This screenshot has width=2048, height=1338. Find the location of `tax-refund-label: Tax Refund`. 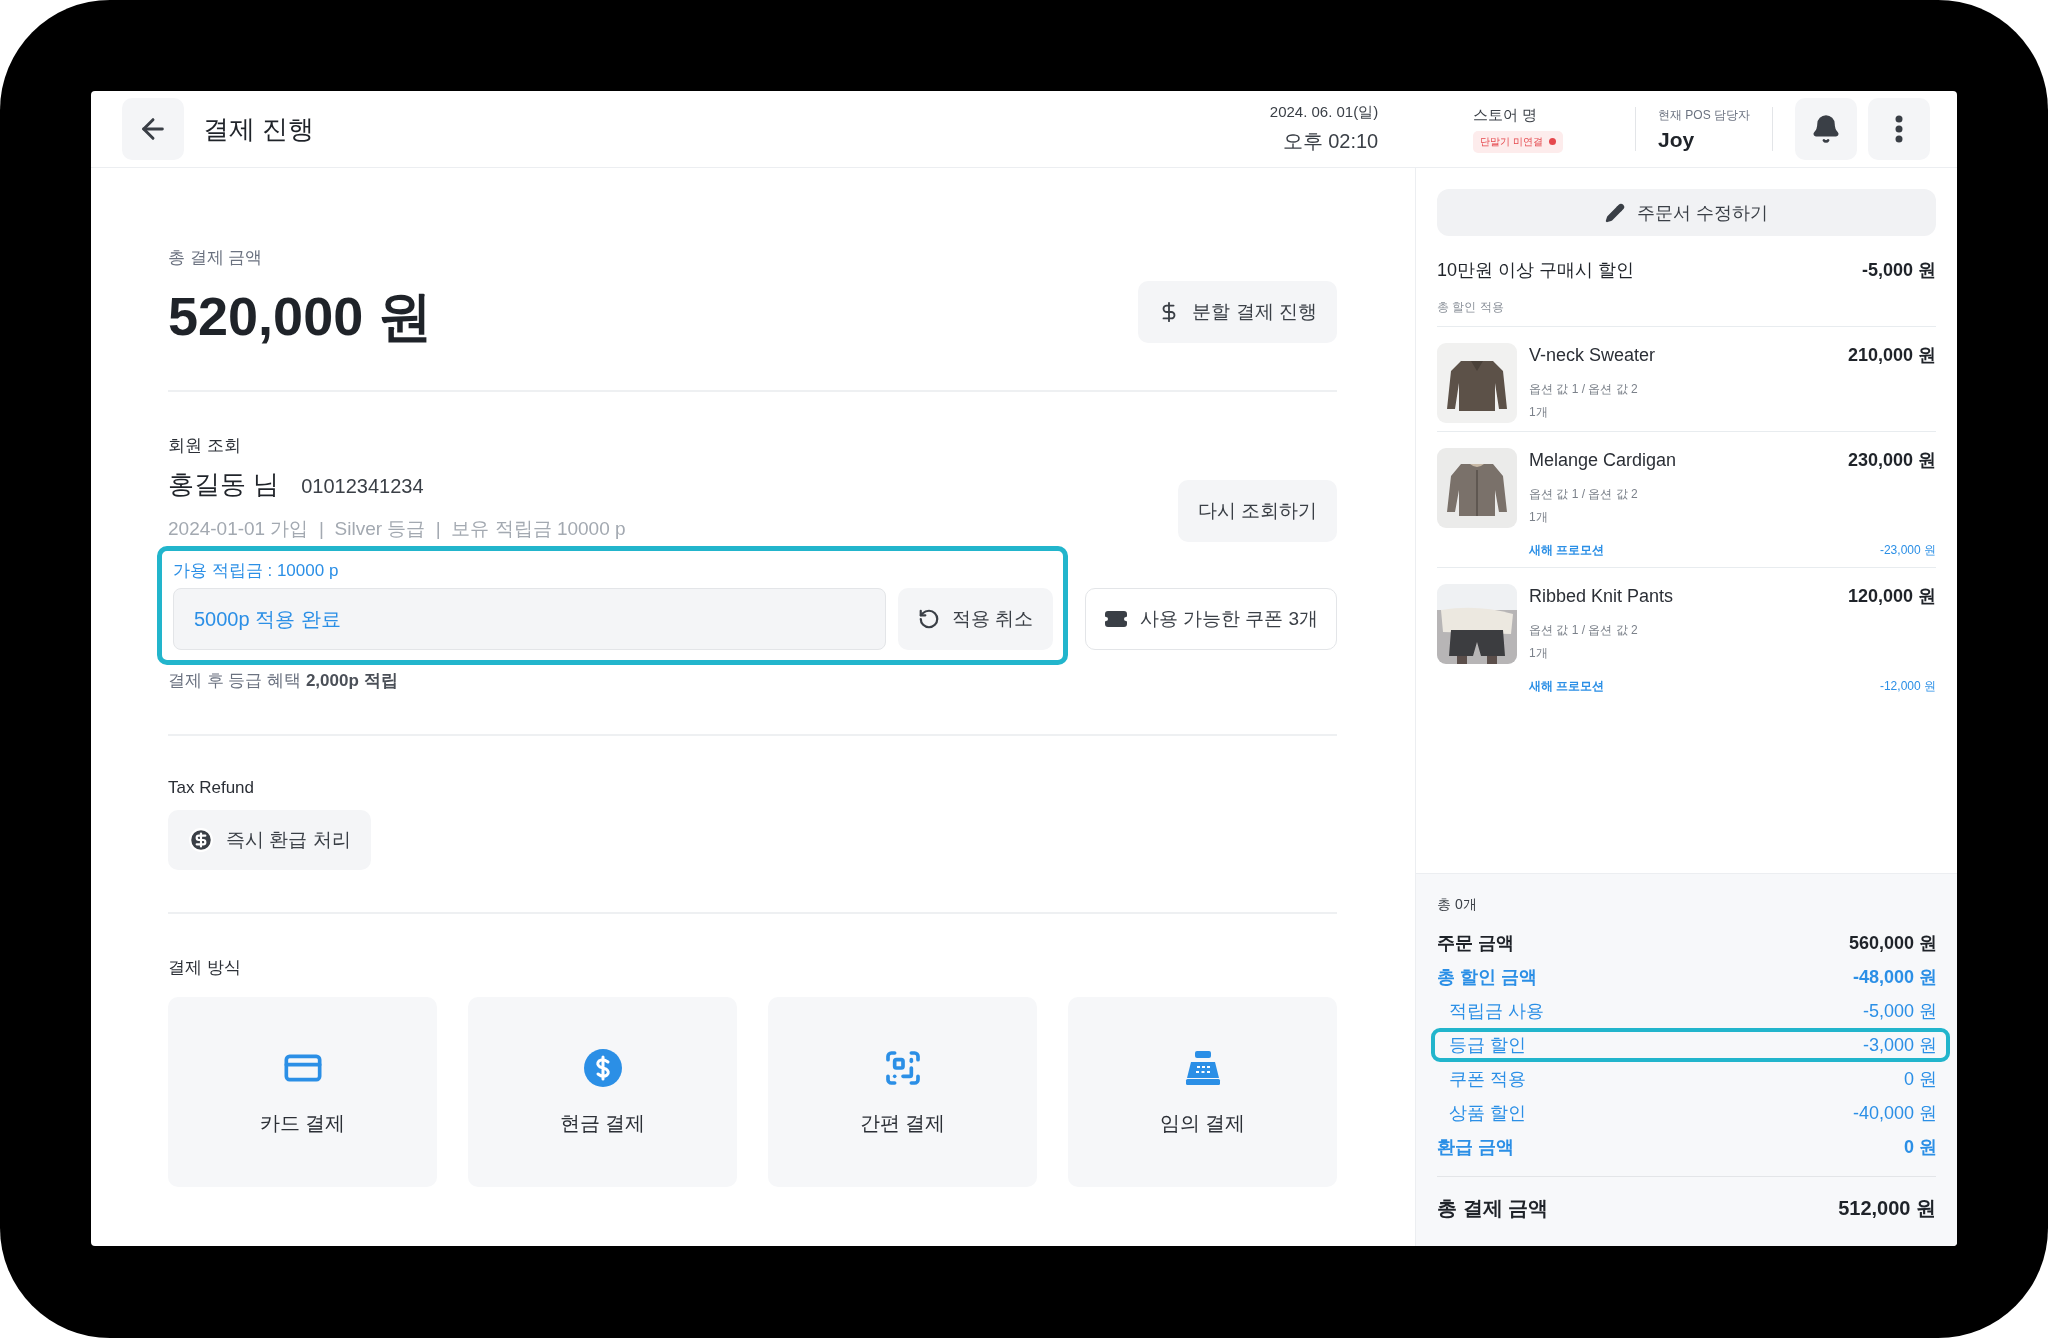

tax-refund-label: Tax Refund is located at coordinates (211, 788).